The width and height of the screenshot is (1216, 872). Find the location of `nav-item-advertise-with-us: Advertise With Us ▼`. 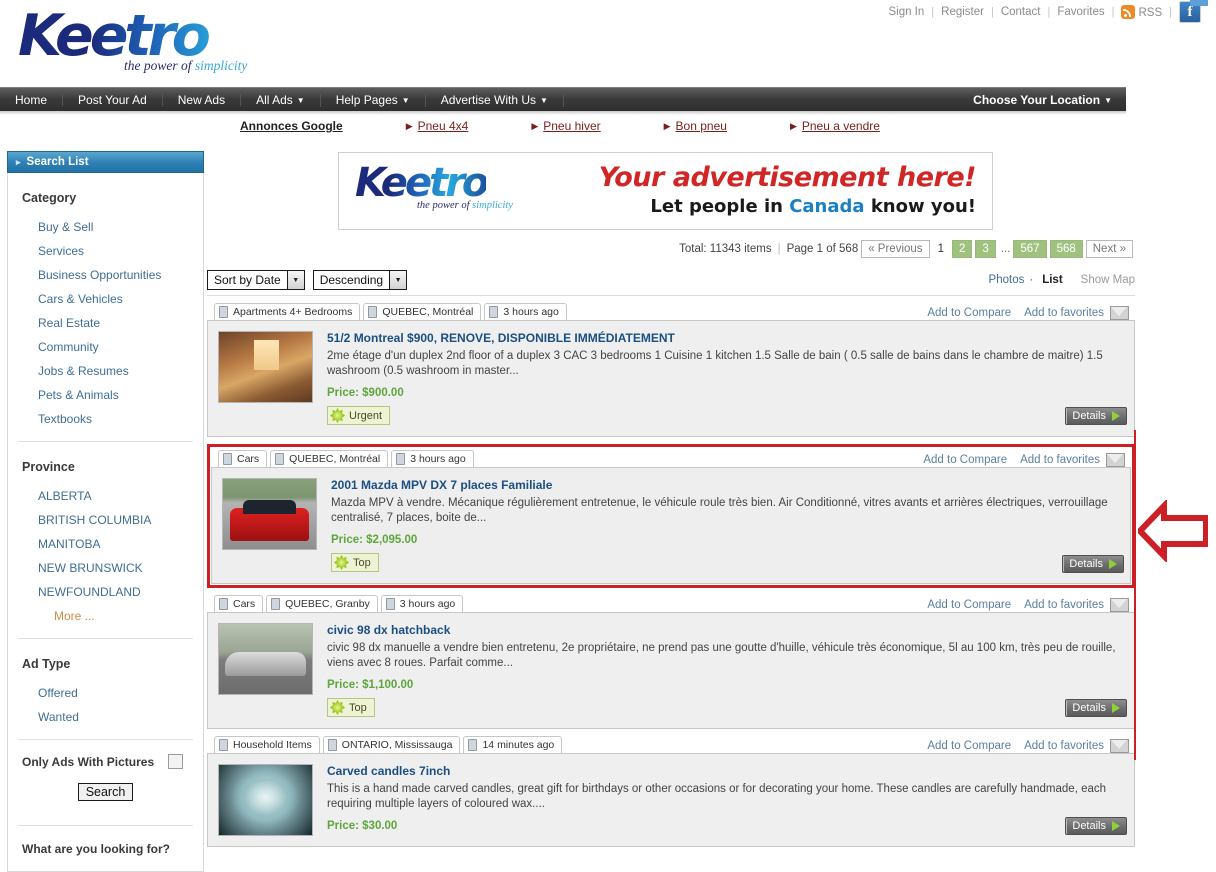

nav-item-advertise-with-us: Advertise With Us ▼ is located at coordinates (495, 100).